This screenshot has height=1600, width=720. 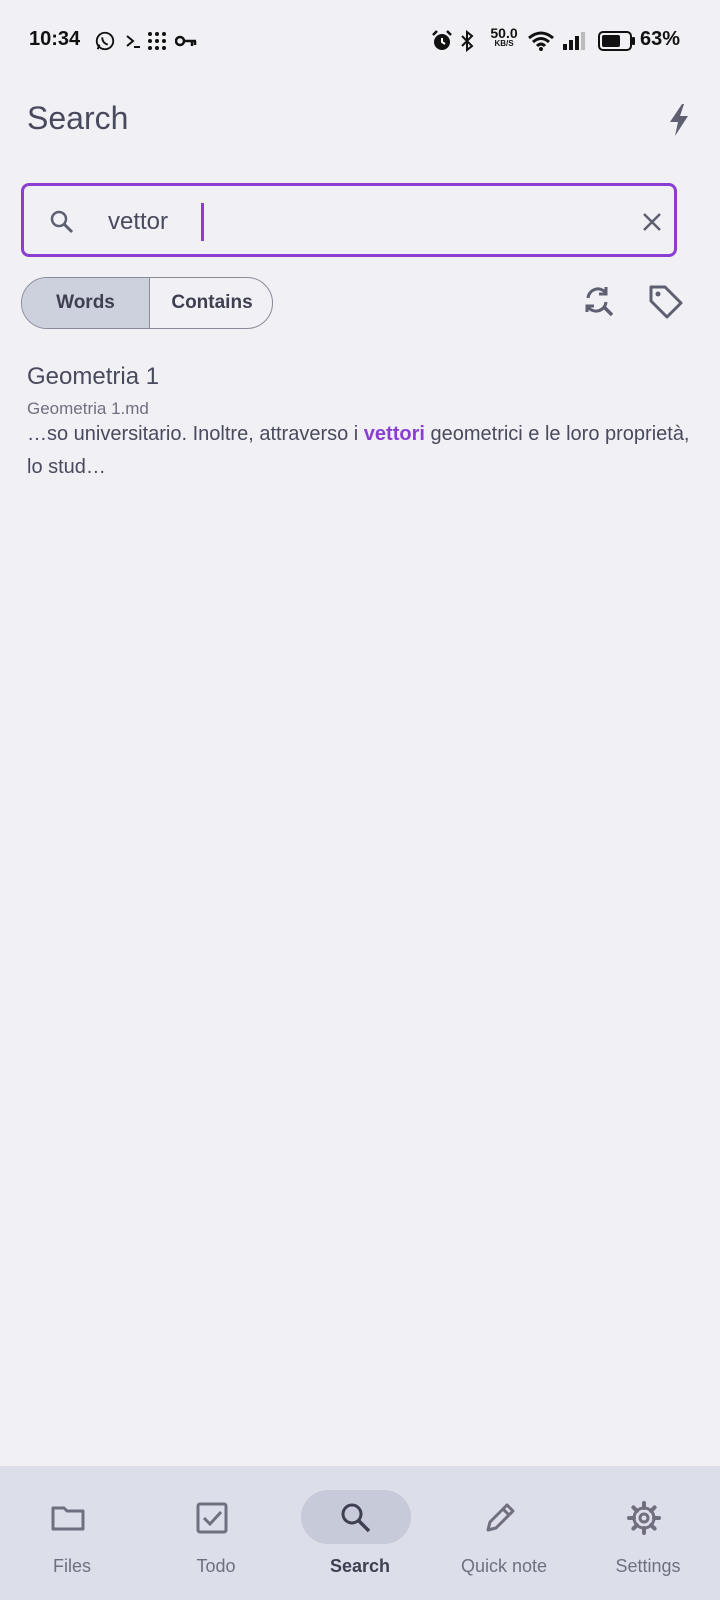 I want to click on app-grid-icon, so click(x=157, y=41).